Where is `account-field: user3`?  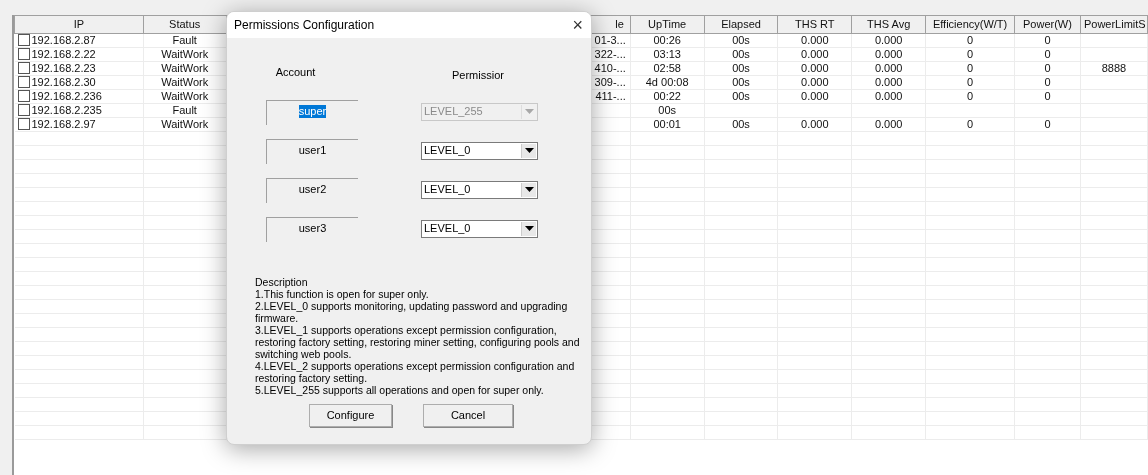
account-field: user3 is located at coordinates (312, 229).